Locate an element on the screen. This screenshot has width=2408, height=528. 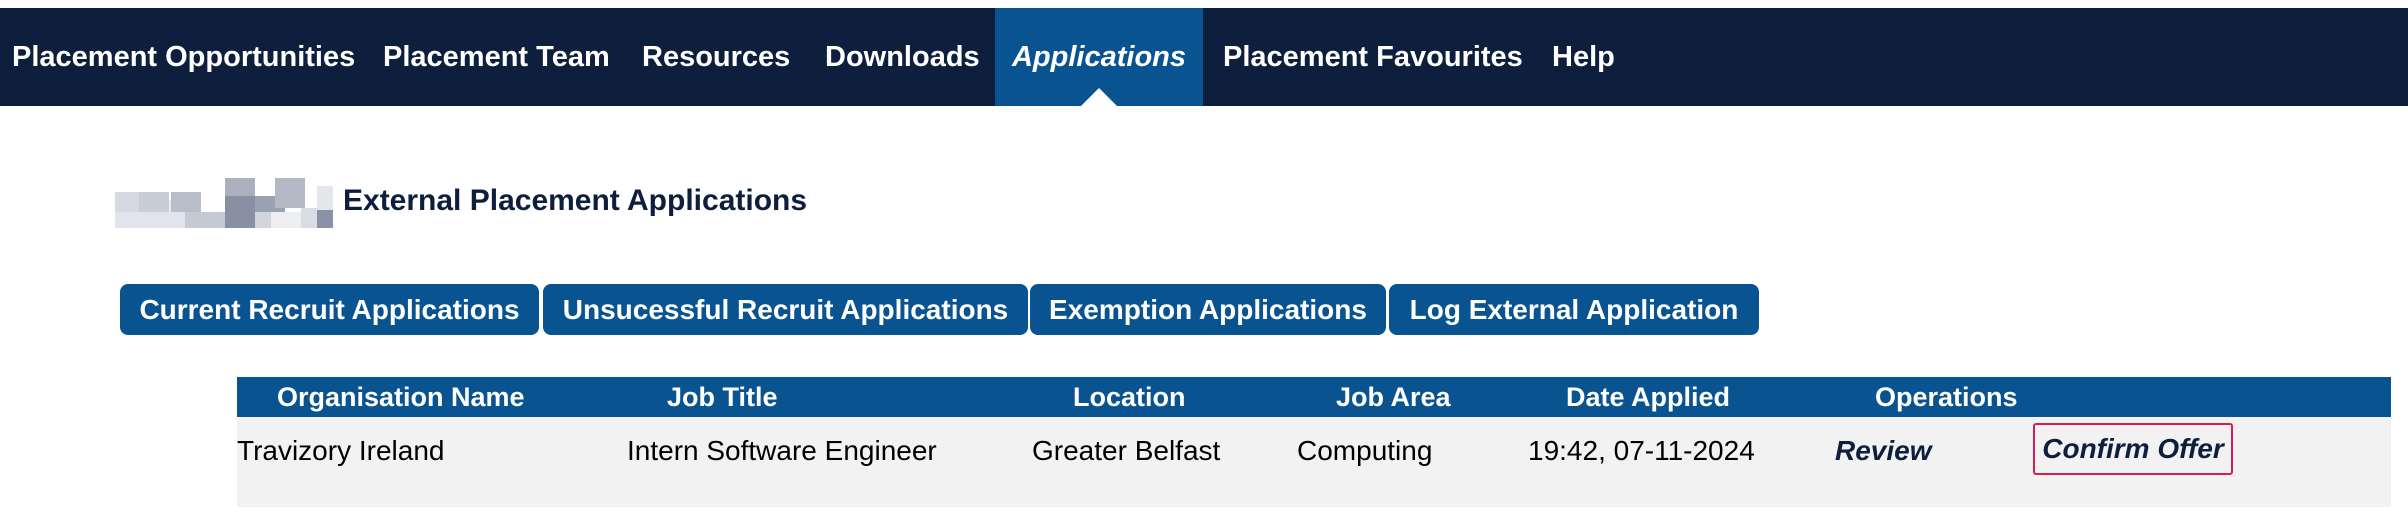
cell-location: Greater Belfast is located at coordinates (1126, 450).